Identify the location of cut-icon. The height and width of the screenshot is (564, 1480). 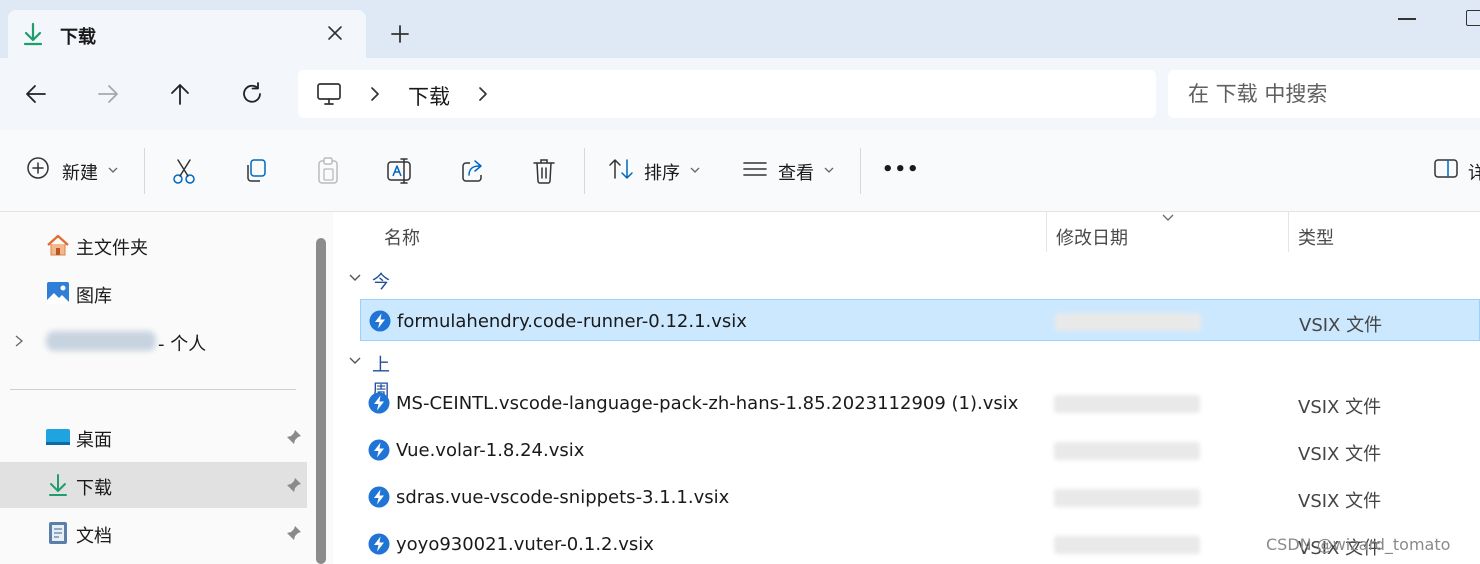
(184, 171).